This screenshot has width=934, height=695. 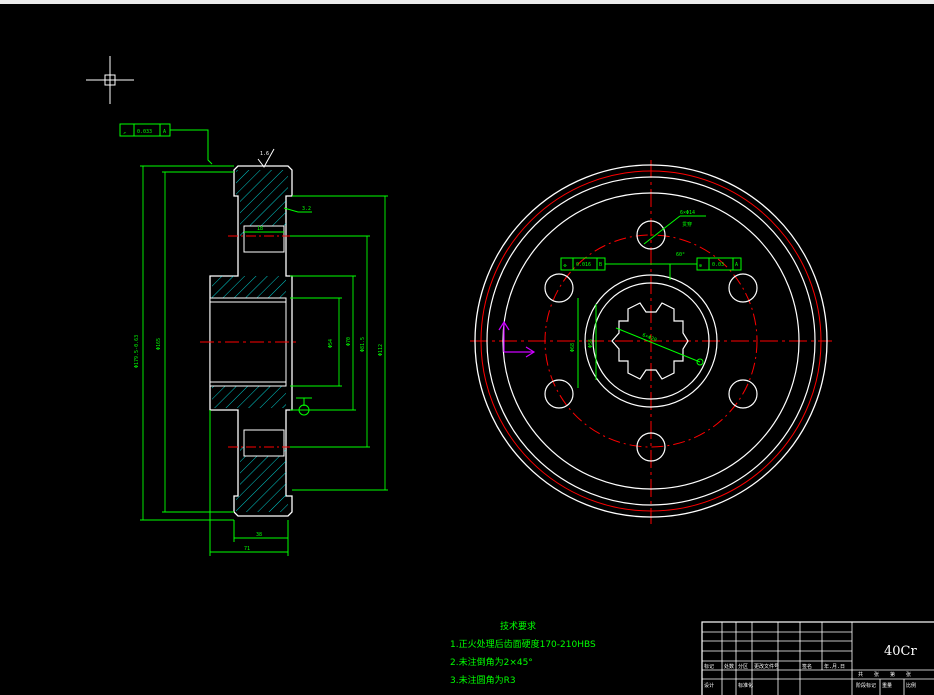 I want to click on front-inner-dia-b: Φ56, so click(x=591, y=343).